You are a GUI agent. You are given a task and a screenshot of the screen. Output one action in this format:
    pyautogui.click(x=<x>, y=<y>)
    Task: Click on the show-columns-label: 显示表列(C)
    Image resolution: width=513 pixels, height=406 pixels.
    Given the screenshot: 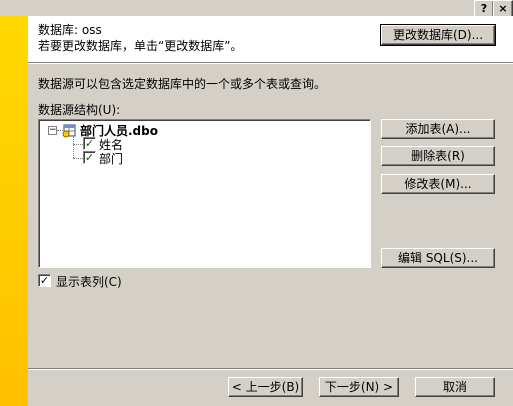 What is the action you would take?
    pyautogui.click(x=89, y=281)
    